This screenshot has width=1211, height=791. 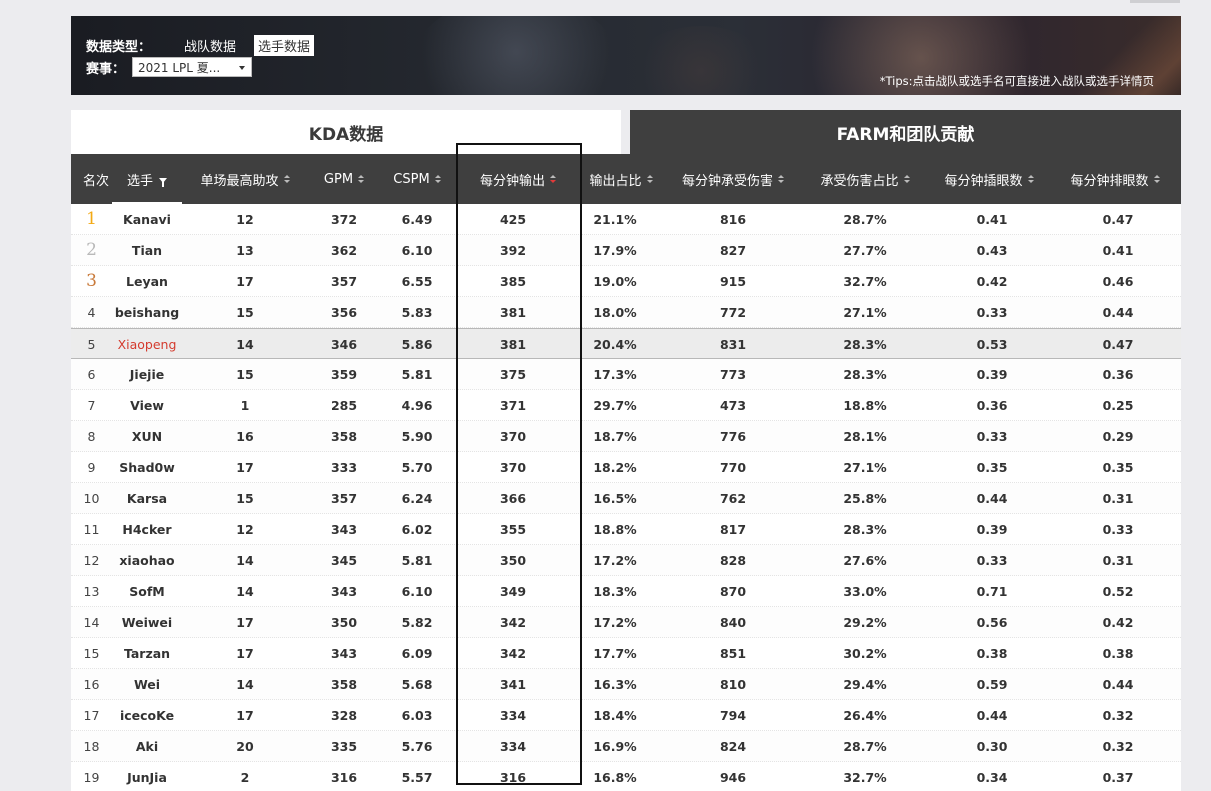 What do you see at coordinates (626, 467) in the screenshot?
I see `table-row: 9 Shad0w 17 333 5.70 370 18.2% 770 27.1% 0.35 0.35` at bounding box center [626, 467].